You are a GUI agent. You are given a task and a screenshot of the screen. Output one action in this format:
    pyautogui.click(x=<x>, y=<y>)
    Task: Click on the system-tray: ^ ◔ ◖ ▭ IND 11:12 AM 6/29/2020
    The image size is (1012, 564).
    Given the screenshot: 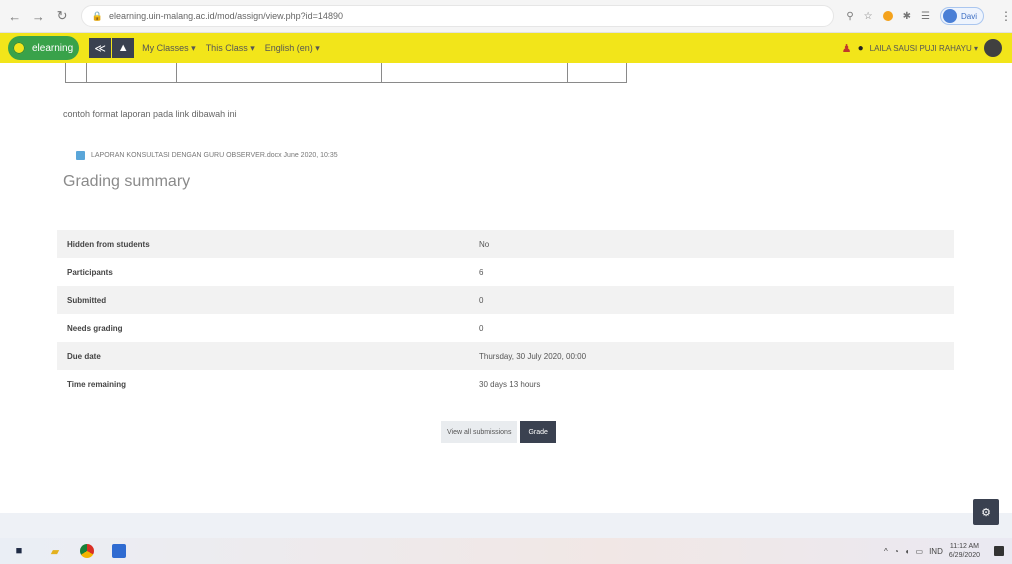 What is the action you would take?
    pyautogui.click(x=944, y=551)
    